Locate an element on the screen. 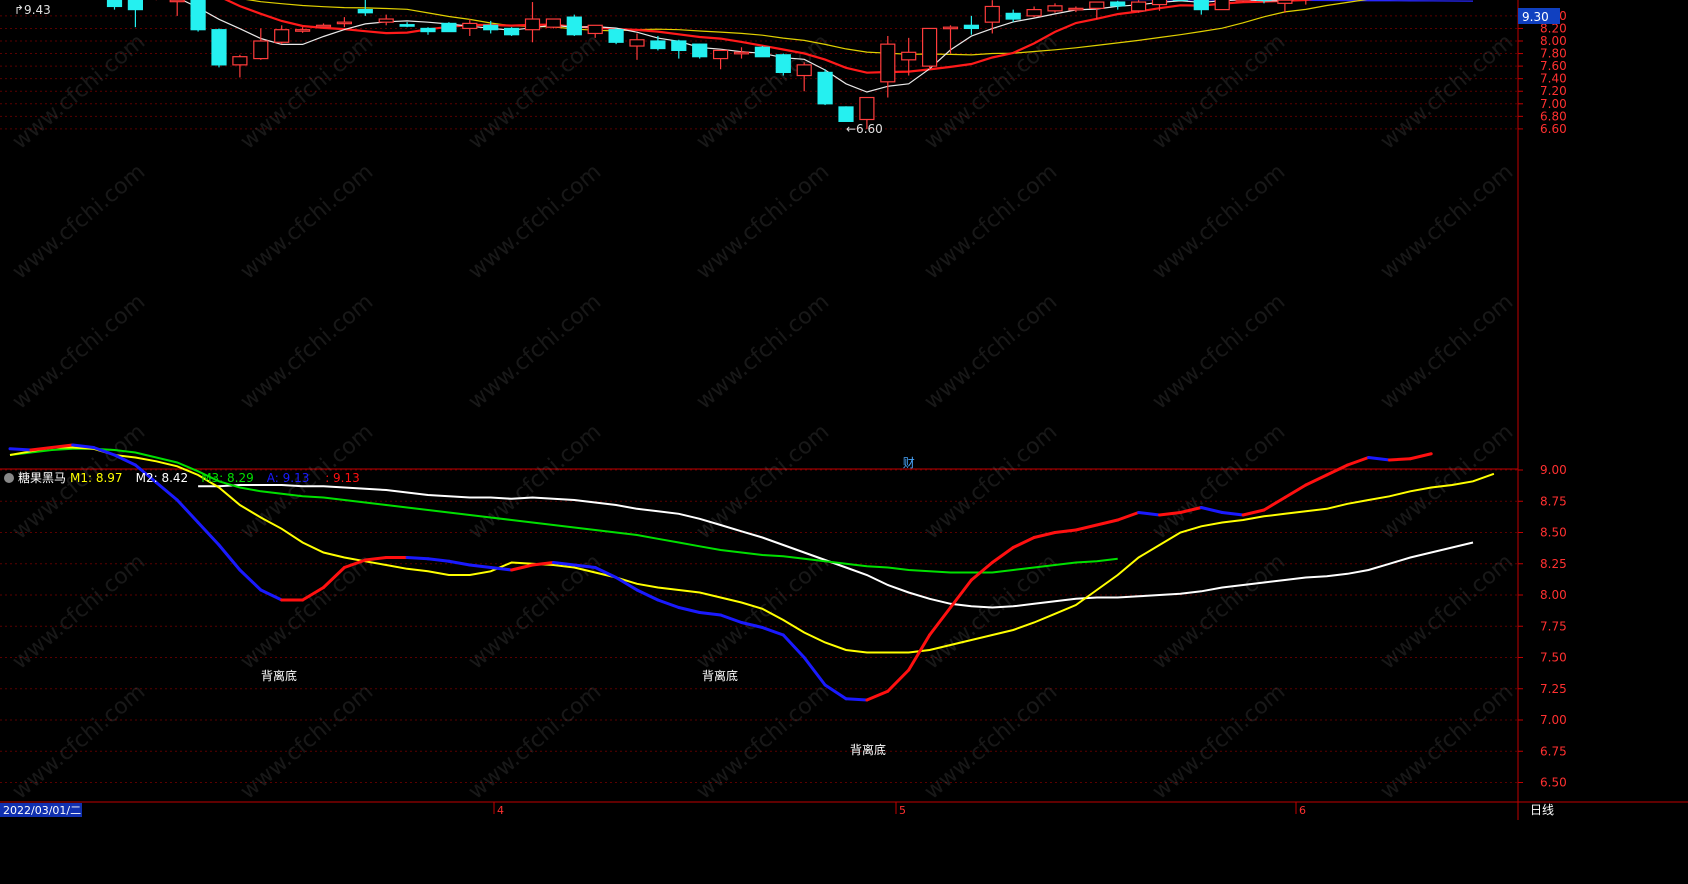 The height and width of the screenshot is (884, 1688). indicator-legend-item: : 9.13 is located at coordinates (342, 478).